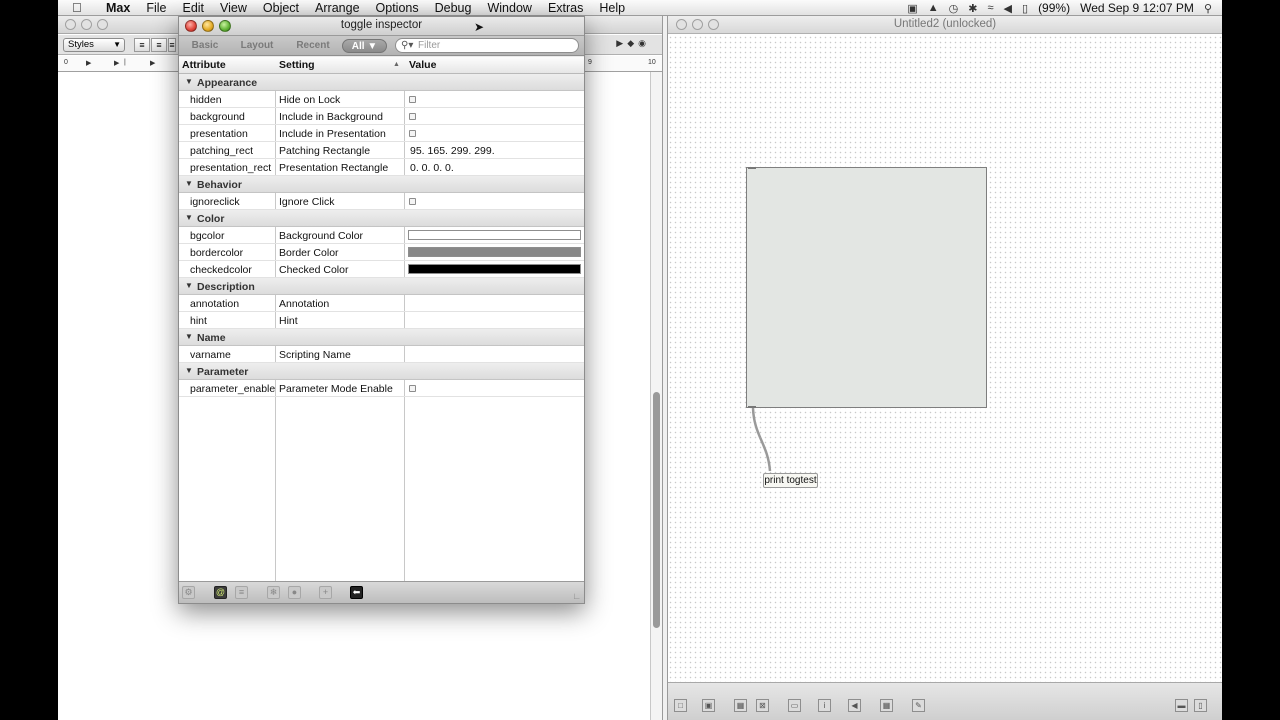  What do you see at coordinates (381, 337) in the screenshot?
I see `category-row: ▼ Name` at bounding box center [381, 337].